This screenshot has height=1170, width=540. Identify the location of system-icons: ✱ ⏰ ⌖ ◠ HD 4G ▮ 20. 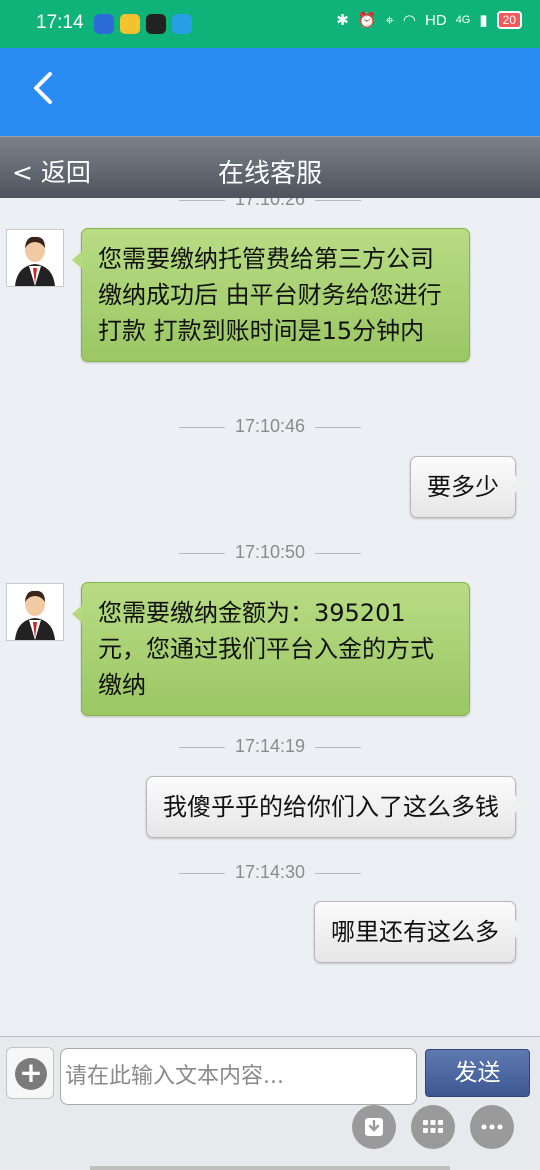
(429, 20).